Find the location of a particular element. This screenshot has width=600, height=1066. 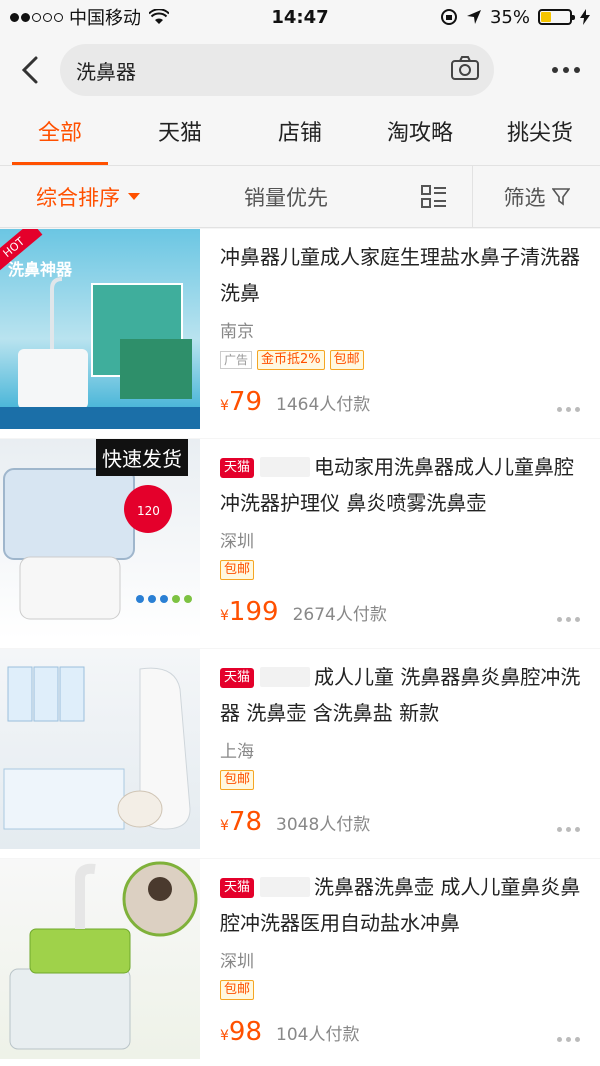

view-toggle-button is located at coordinates (434, 196).